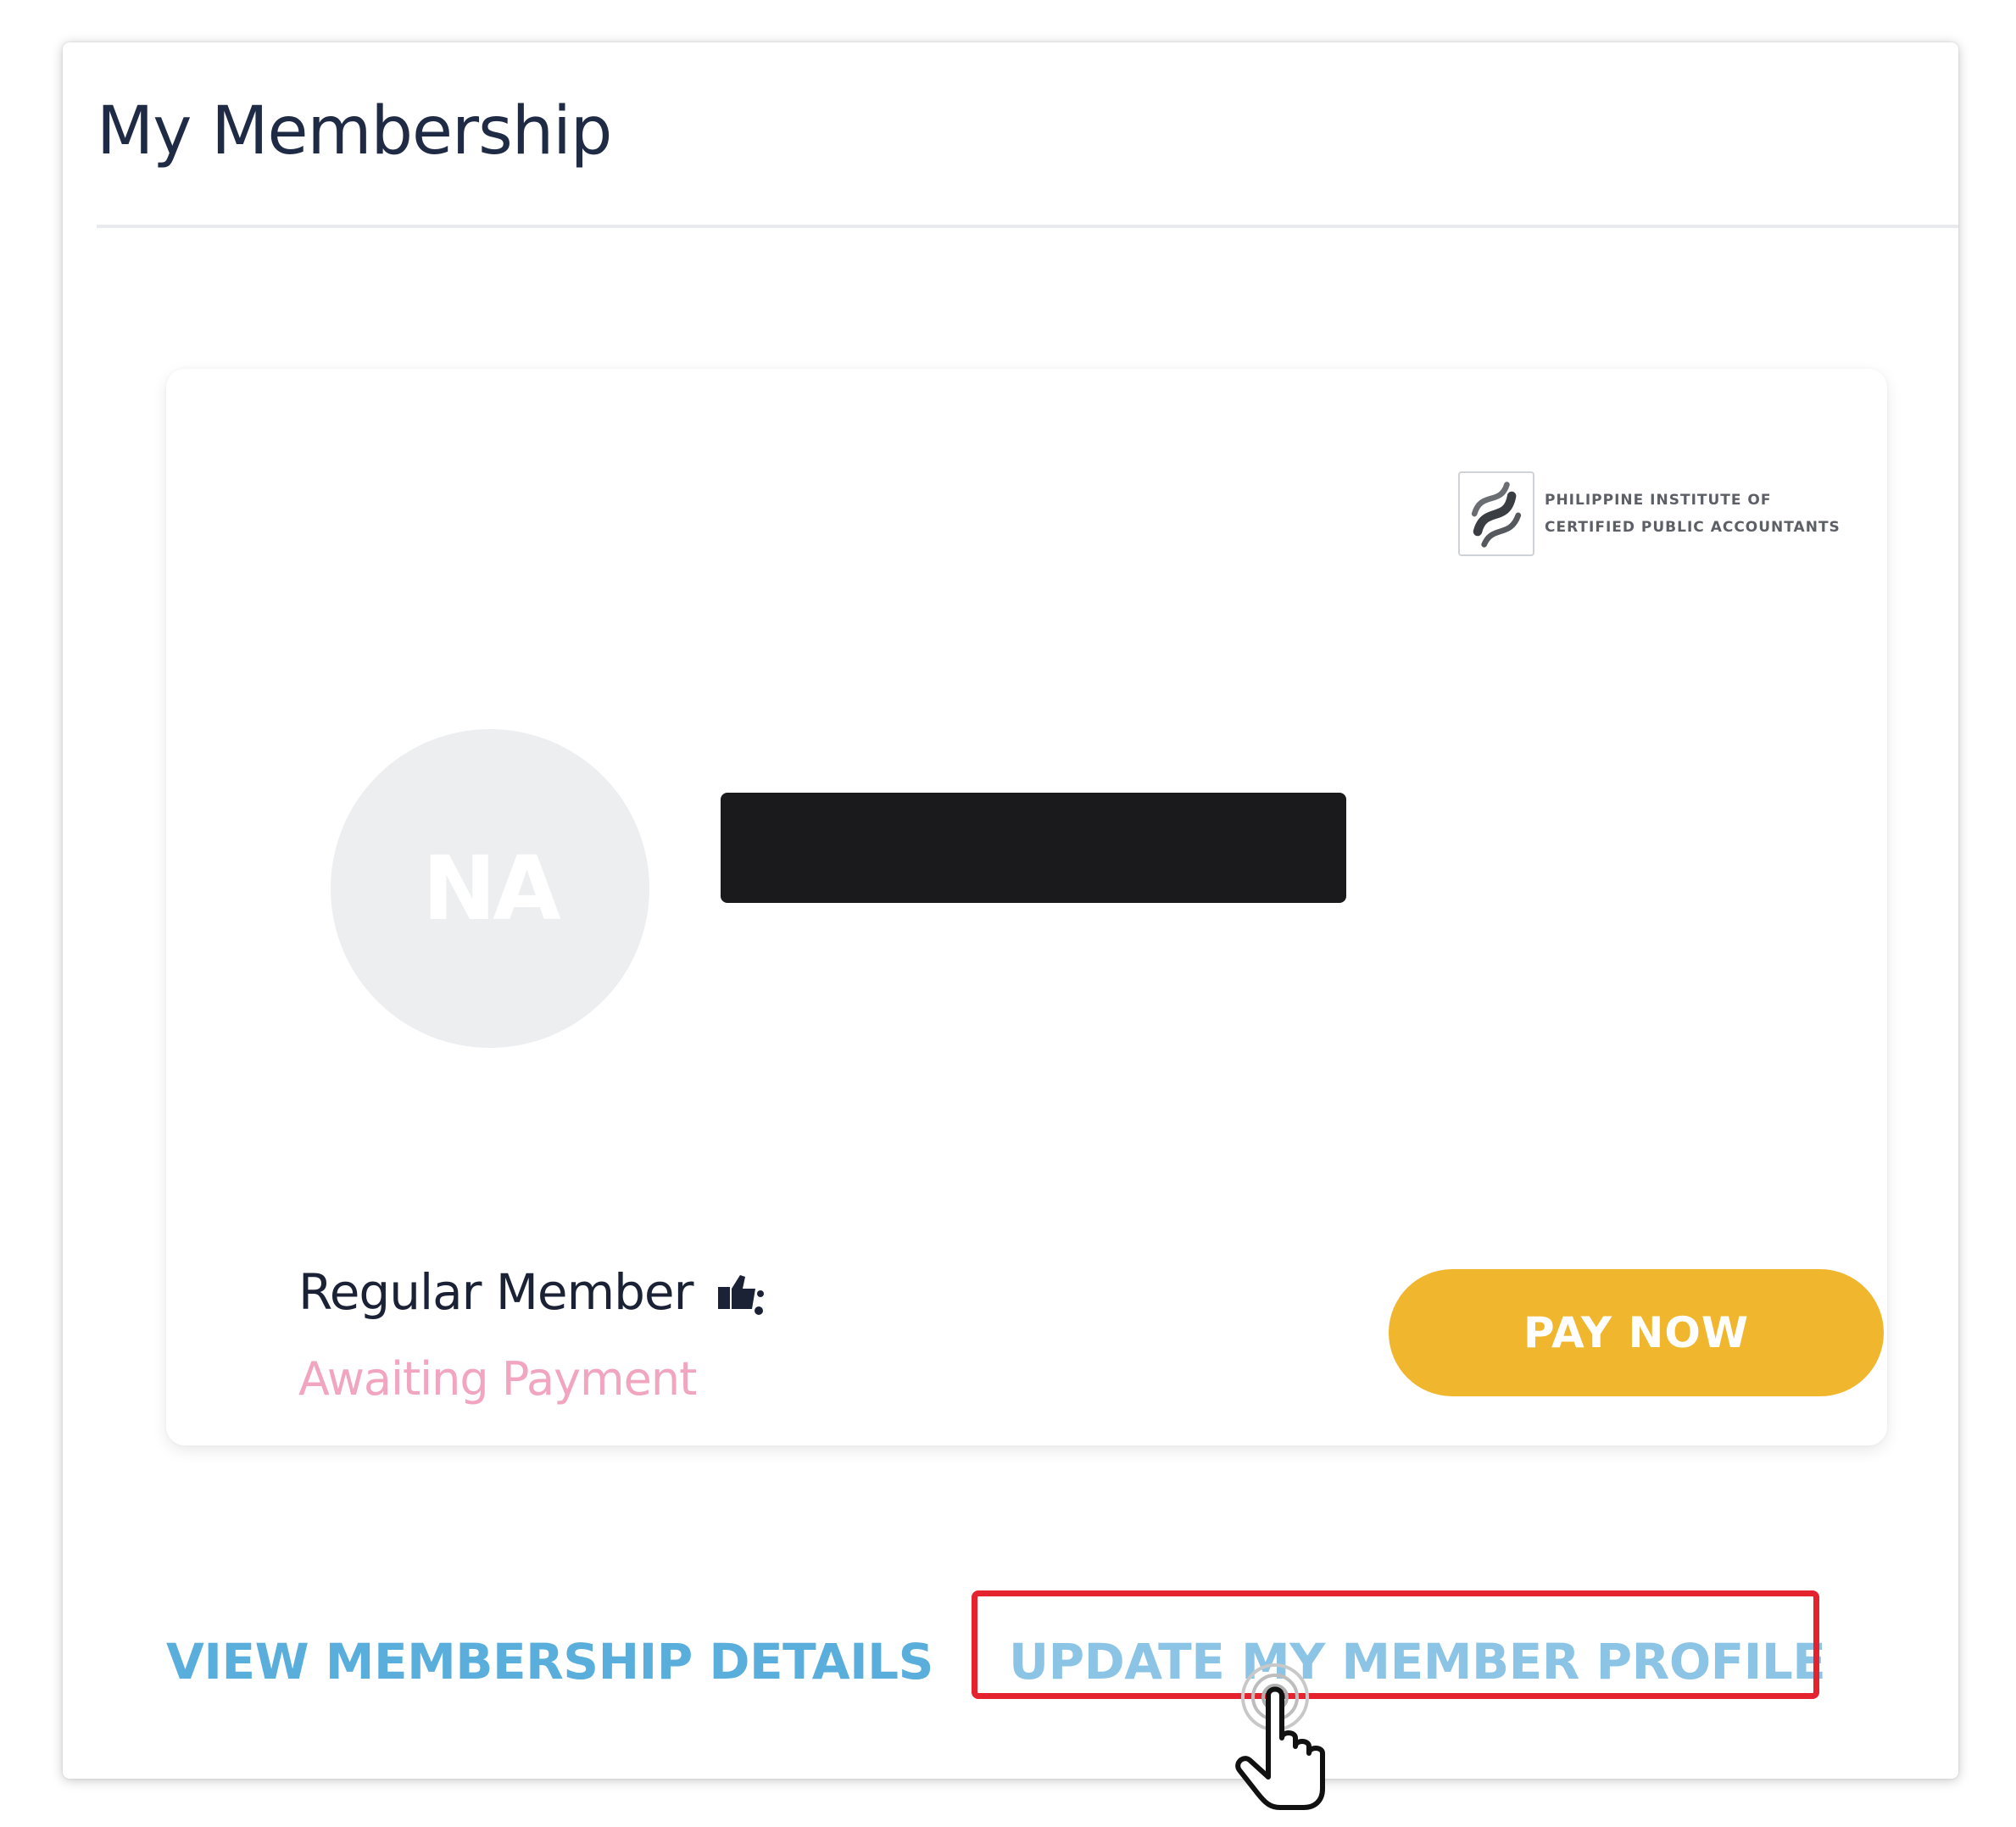  What do you see at coordinates (741, 1295) in the screenshot?
I see `verified-badge-icon` at bounding box center [741, 1295].